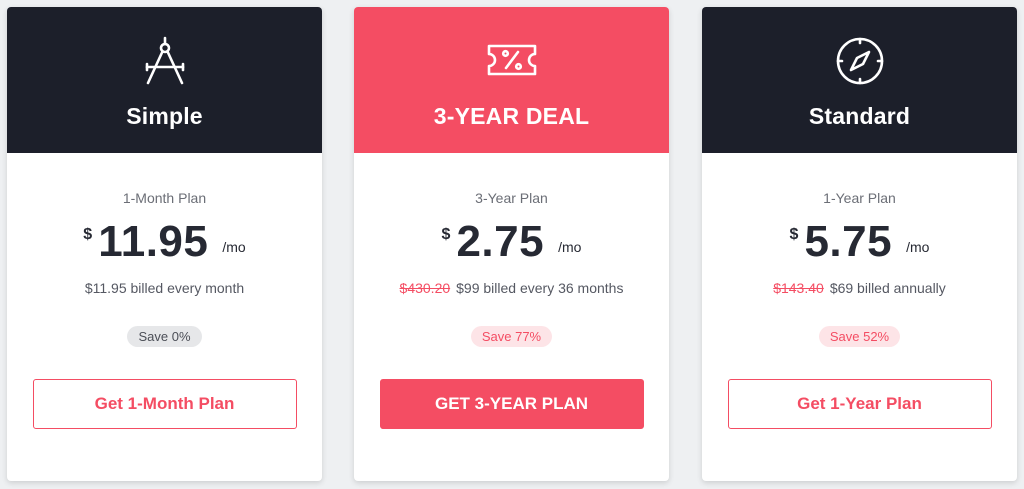 This screenshot has width=1024, height=489. Describe the element at coordinates (511, 404) in the screenshot. I see `get-3-year-plan-button: GET 3-YEAR PLAN` at that location.